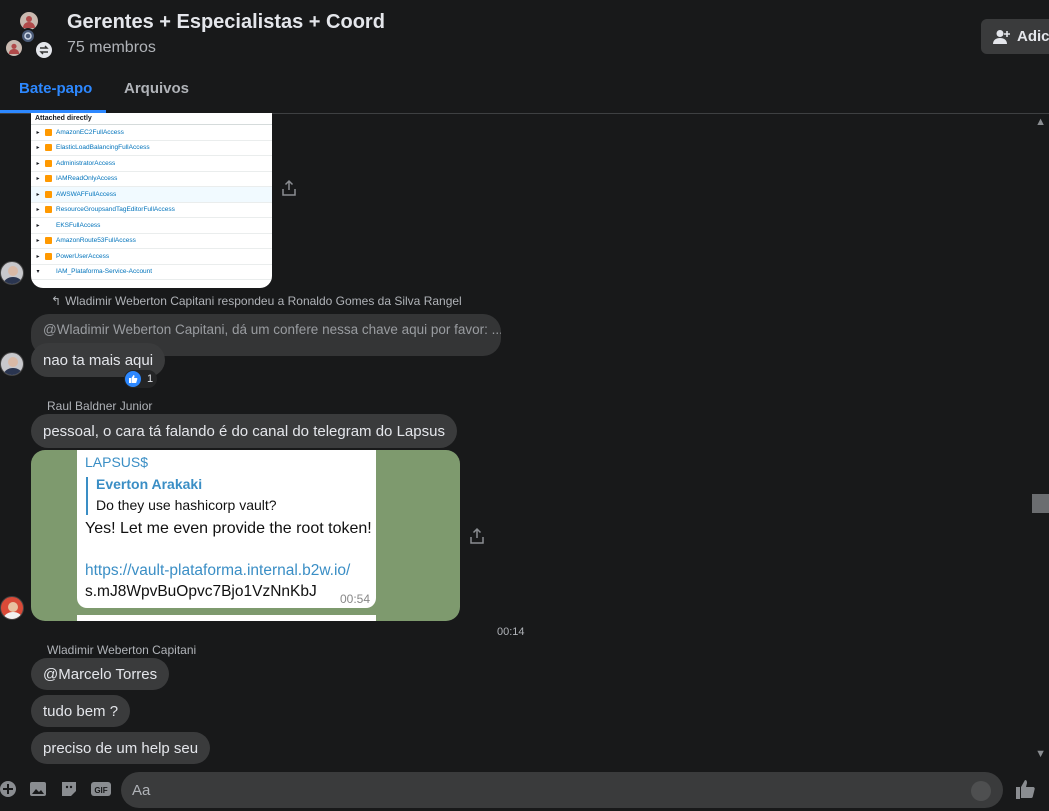 This screenshot has height=811, width=1049. What do you see at coordinates (100, 674) in the screenshot?
I see `message-bubble: @Marcelo Torres` at bounding box center [100, 674].